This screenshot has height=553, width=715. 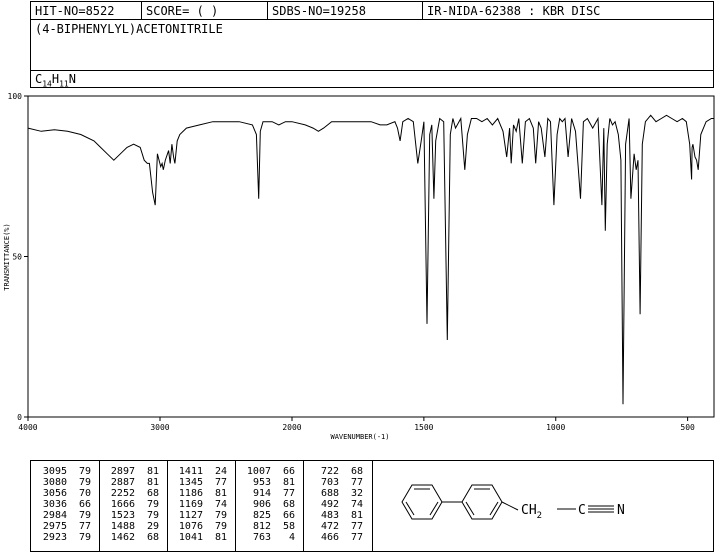 I want to click on peak-row: 2923 79, so click(x=67, y=537).